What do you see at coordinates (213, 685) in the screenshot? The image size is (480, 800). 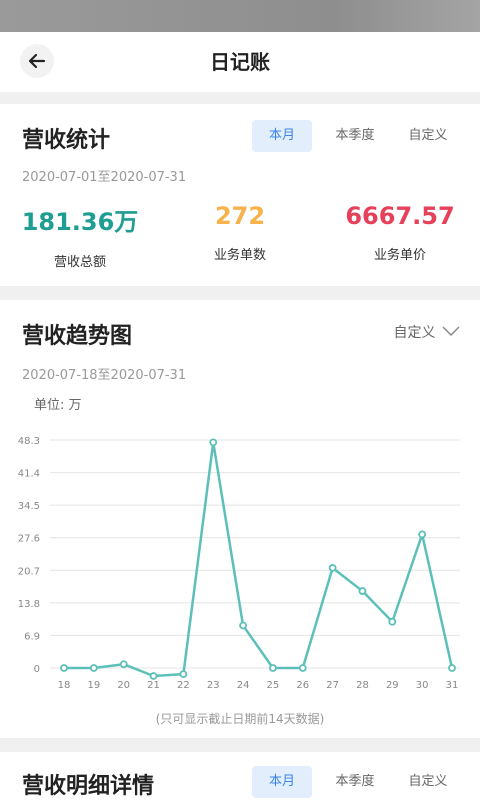 I see `x-tick-label: 23` at bounding box center [213, 685].